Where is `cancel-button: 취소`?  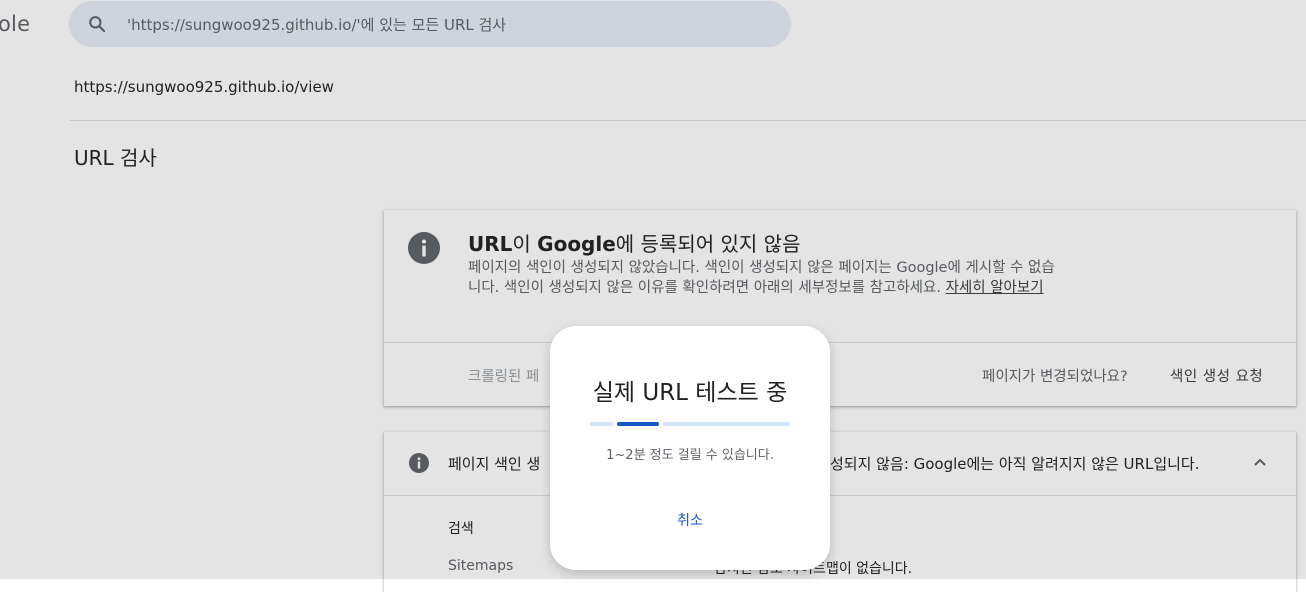 cancel-button: 취소 is located at coordinates (690, 521).